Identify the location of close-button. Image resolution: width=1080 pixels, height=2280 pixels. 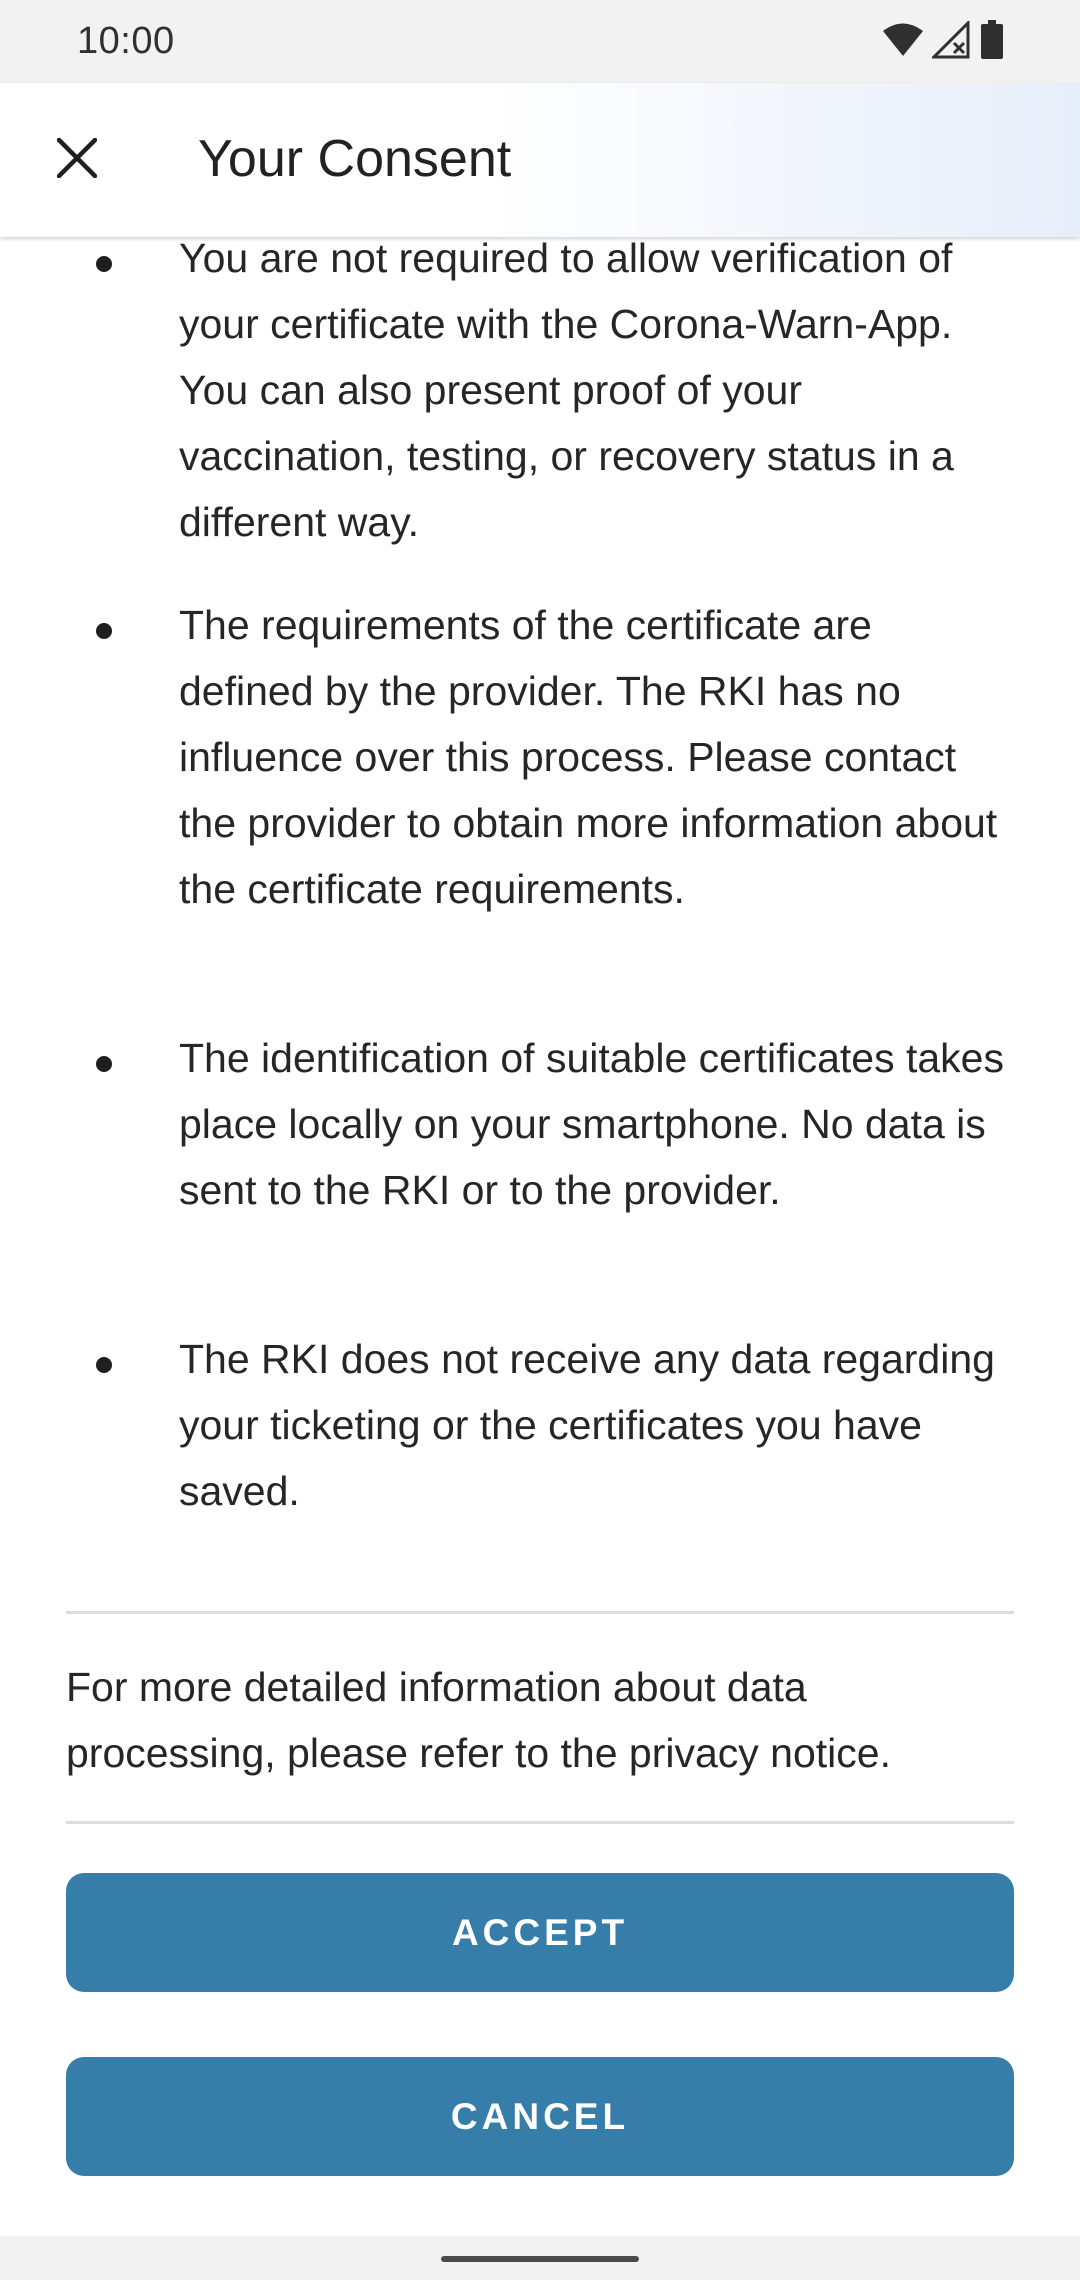
(77, 160).